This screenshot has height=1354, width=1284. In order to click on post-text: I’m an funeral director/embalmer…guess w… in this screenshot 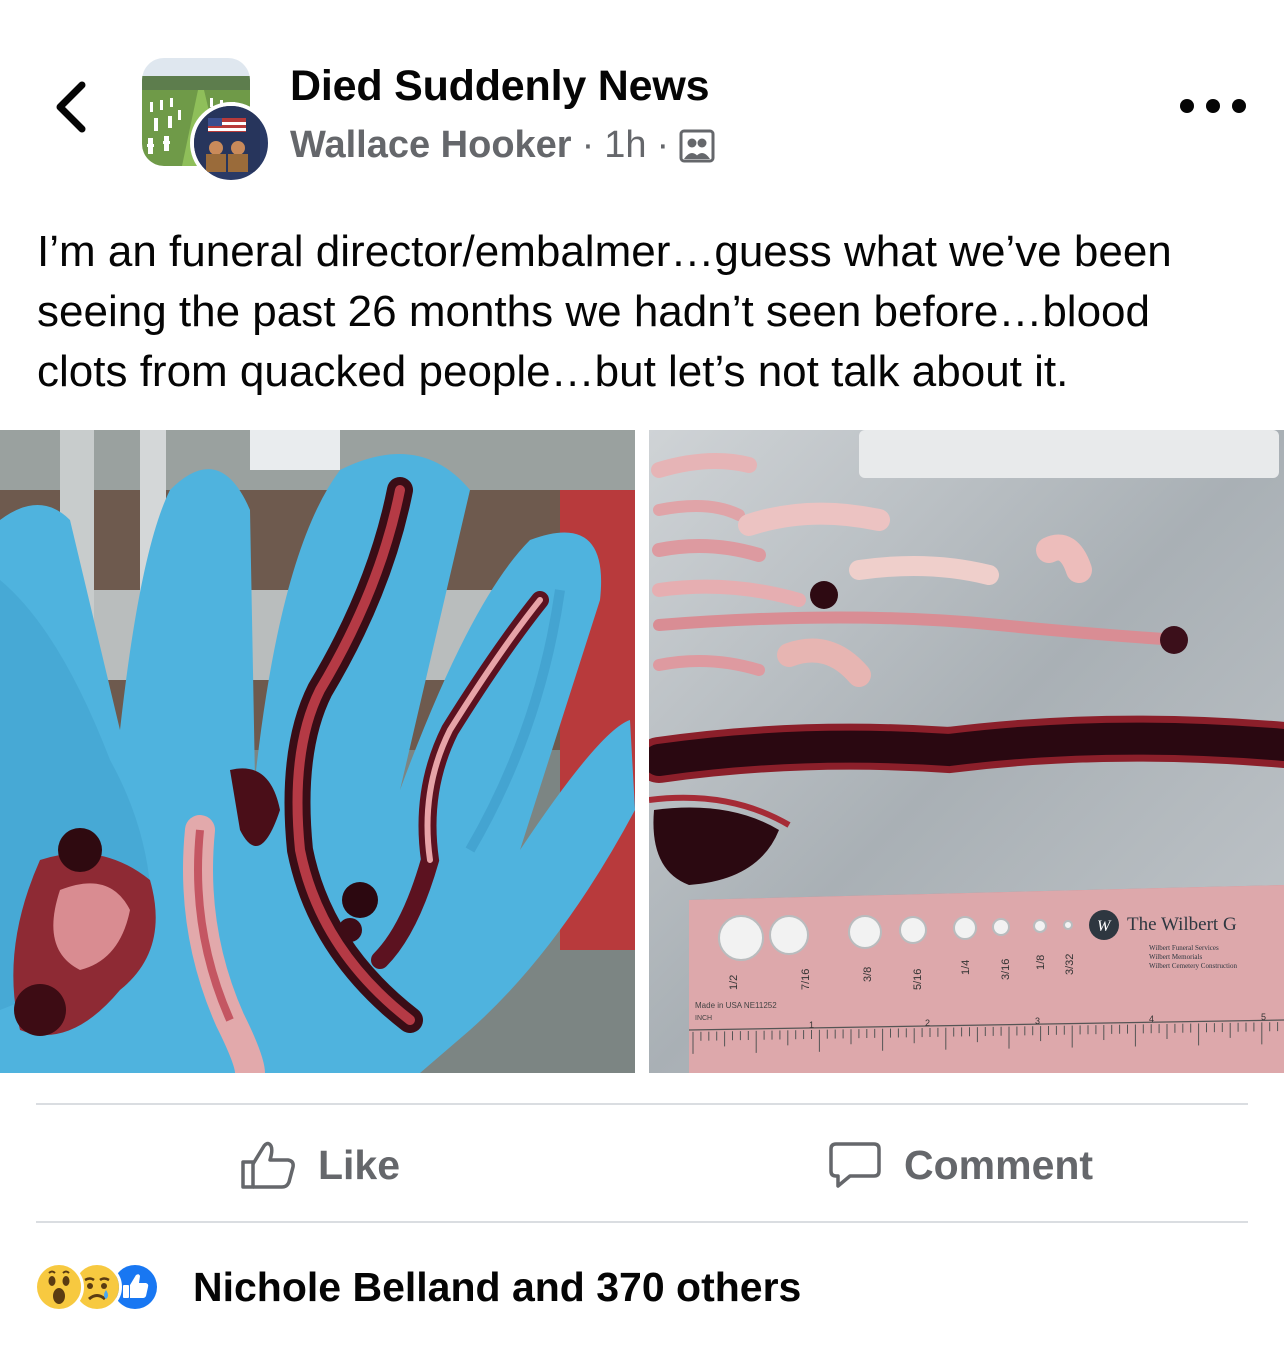, I will do `click(604, 311)`.